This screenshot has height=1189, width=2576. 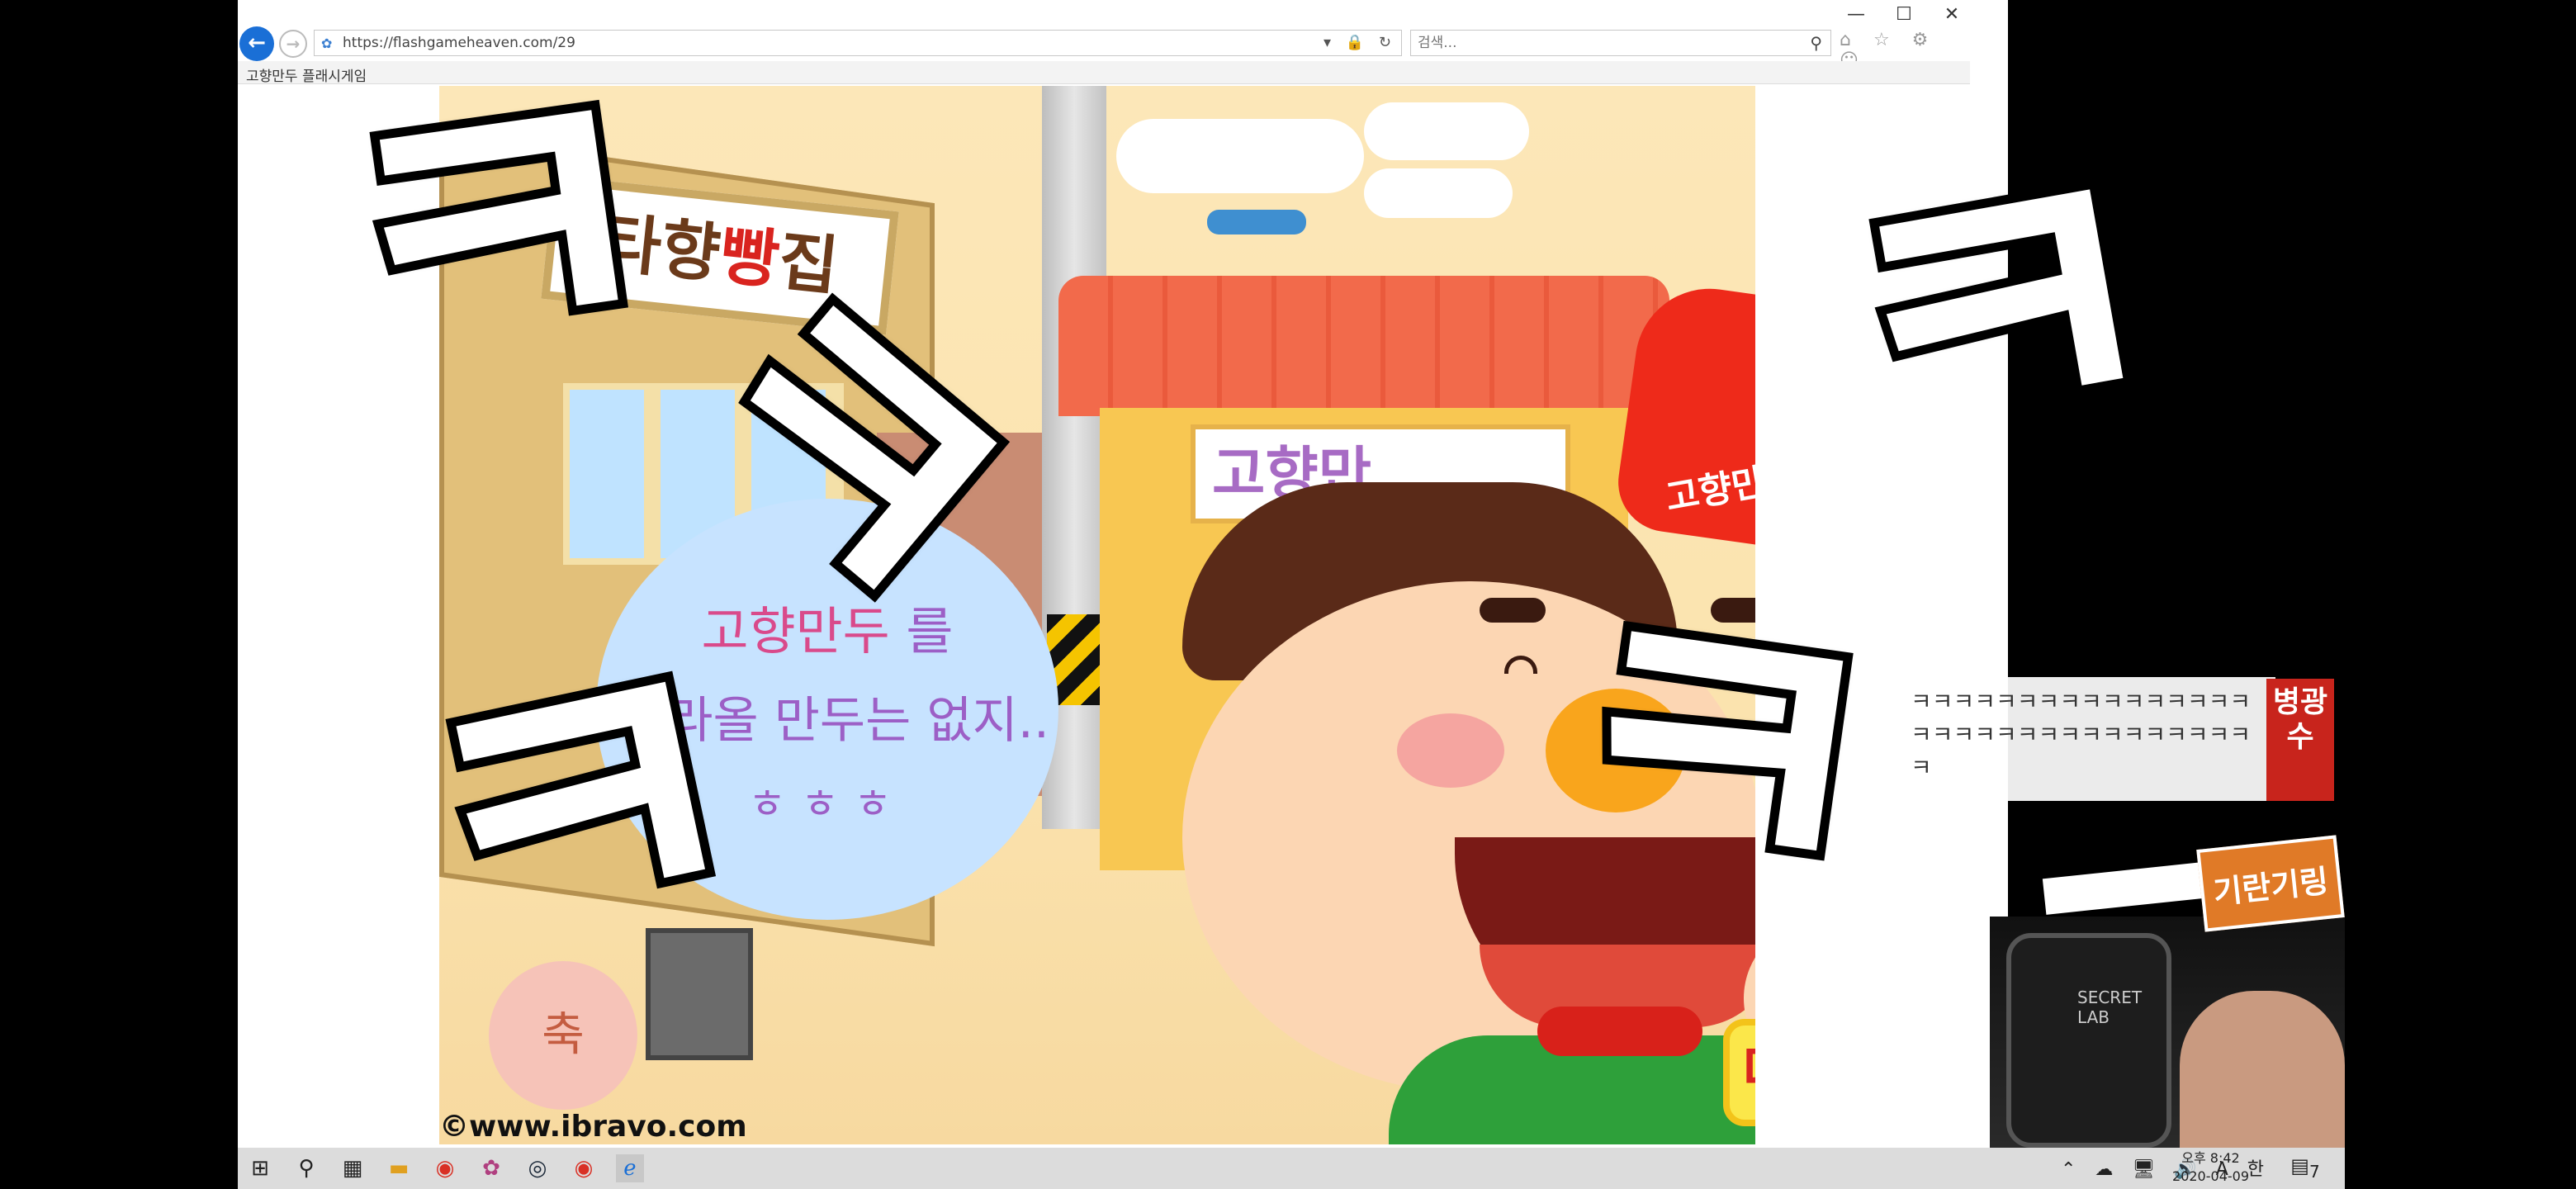 I want to click on character-cheek, so click(x=1450, y=750).